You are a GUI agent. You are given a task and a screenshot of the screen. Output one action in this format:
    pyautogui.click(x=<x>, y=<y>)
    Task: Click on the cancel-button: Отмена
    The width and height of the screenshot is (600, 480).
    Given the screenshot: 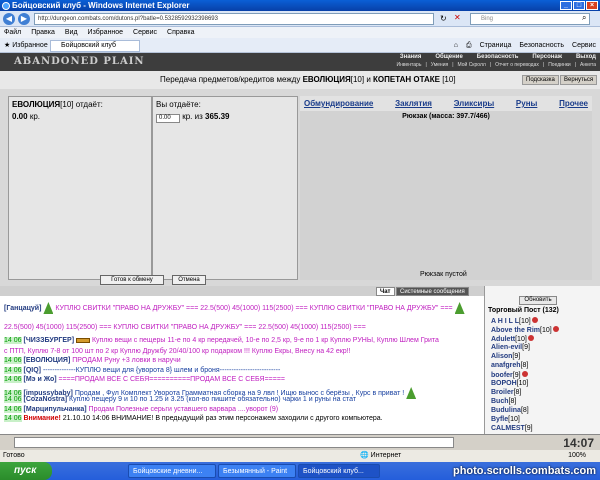 What is the action you would take?
    pyautogui.click(x=189, y=280)
    